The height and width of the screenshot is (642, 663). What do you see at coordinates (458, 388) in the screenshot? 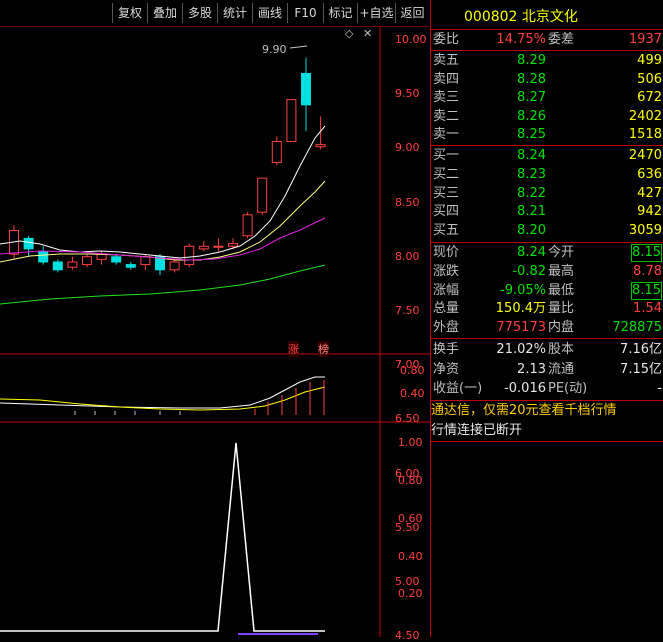
I see `fund-label: 收益(一)` at bounding box center [458, 388].